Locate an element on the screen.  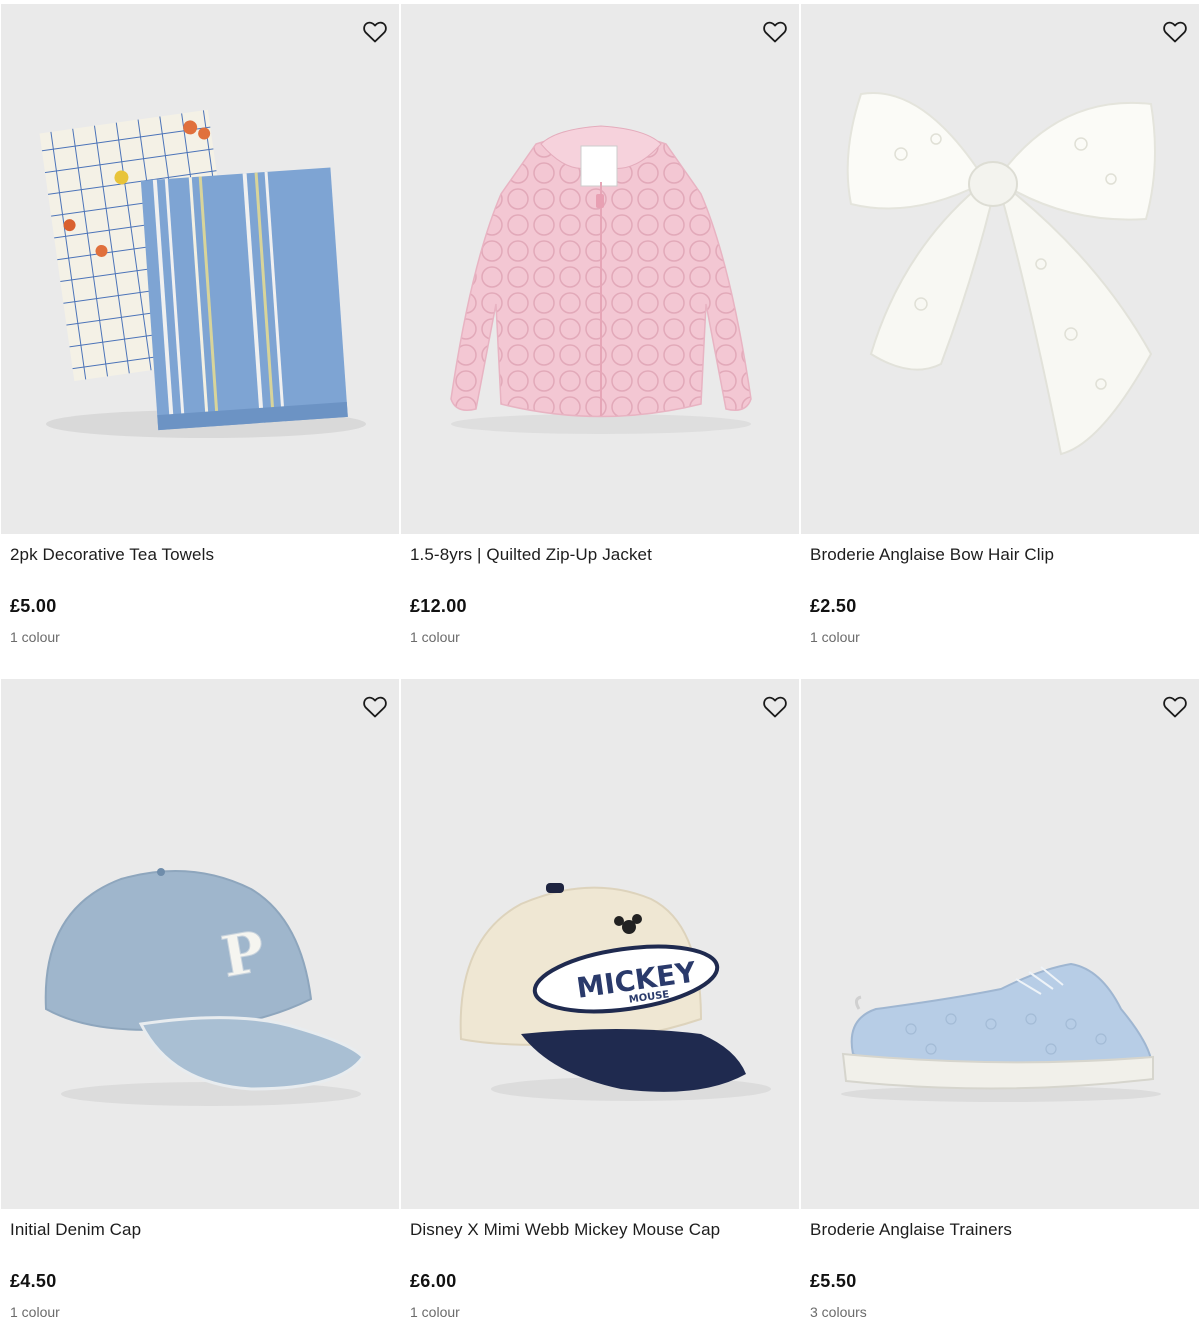
product-name: 2pk Decorative Tea Towels is located at coordinates (200, 555).